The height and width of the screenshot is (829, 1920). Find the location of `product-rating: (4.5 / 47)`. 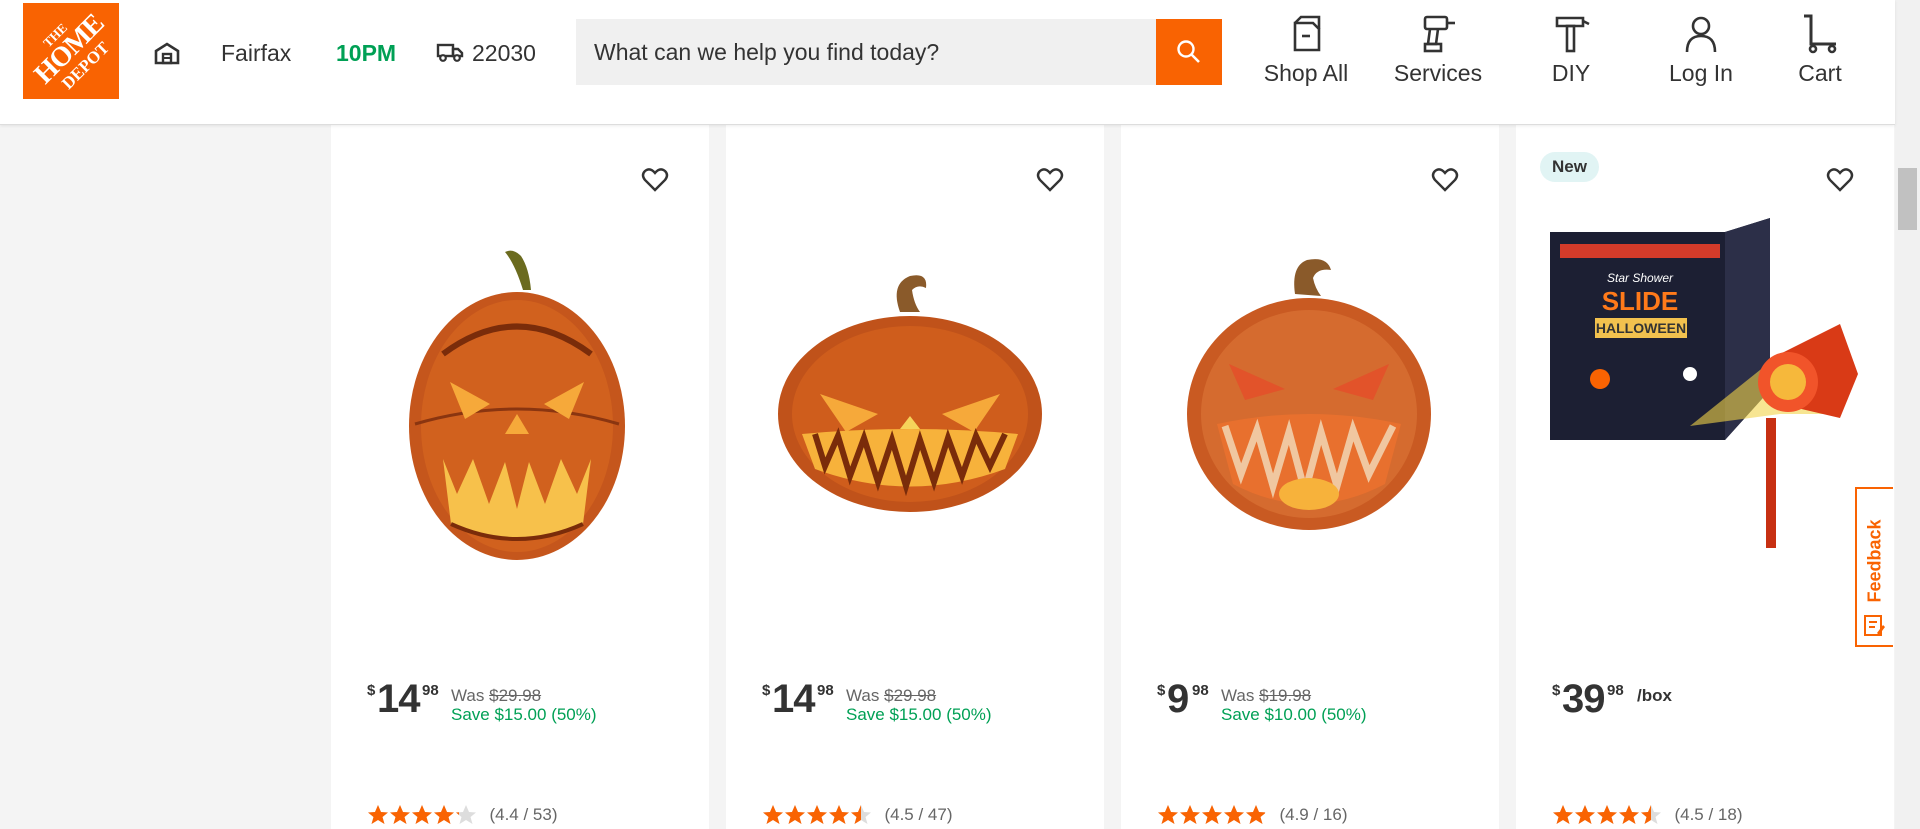

product-rating: (4.5 / 47) is located at coordinates (857, 816).